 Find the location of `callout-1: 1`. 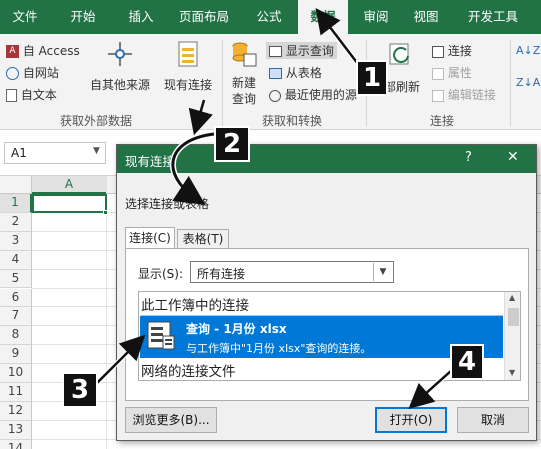

callout-1: 1 is located at coordinates (372, 78).